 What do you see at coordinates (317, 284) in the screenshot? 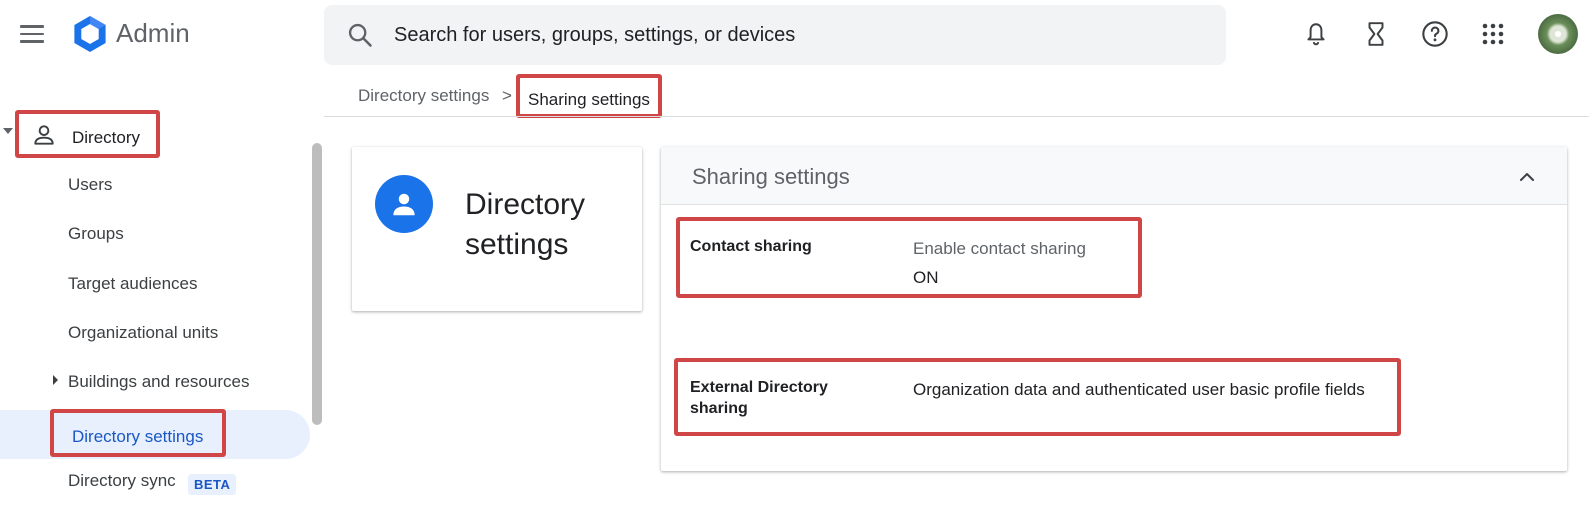
I see `sidebar-scrollbar` at bounding box center [317, 284].